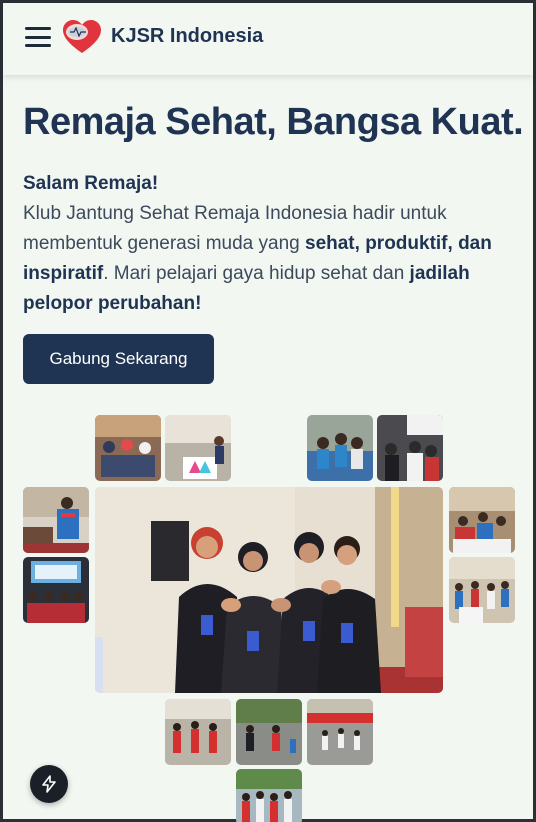  I want to click on brand-name: KJSR Indonesia, so click(187, 36).